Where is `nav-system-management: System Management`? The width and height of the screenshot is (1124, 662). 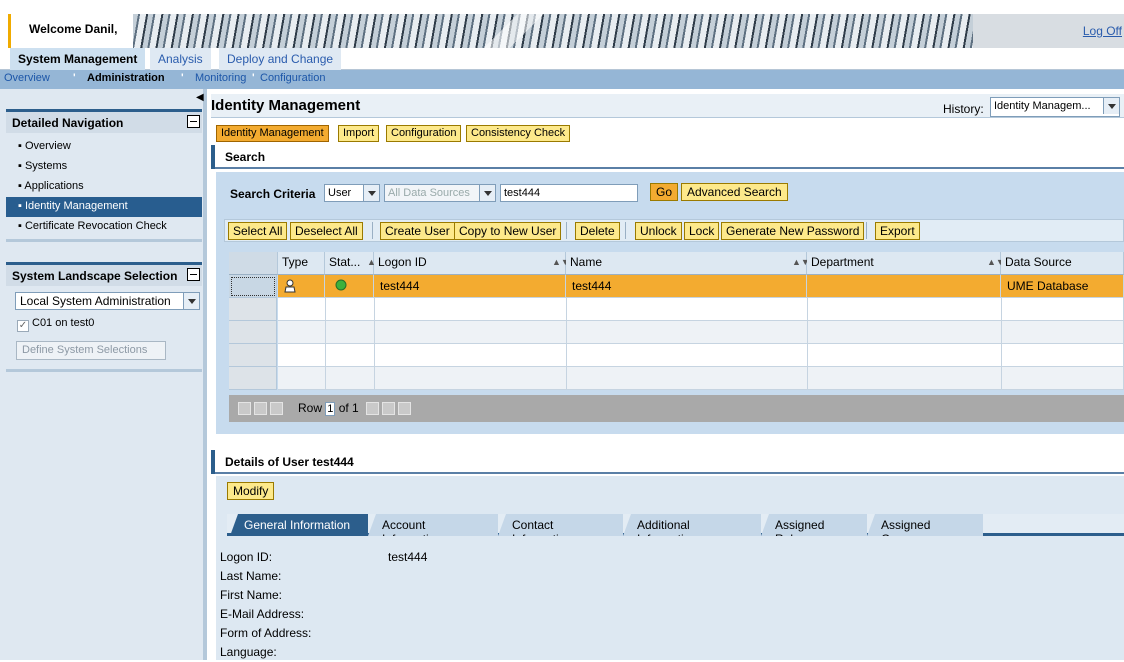 nav-system-management: System Management is located at coordinates (78, 59).